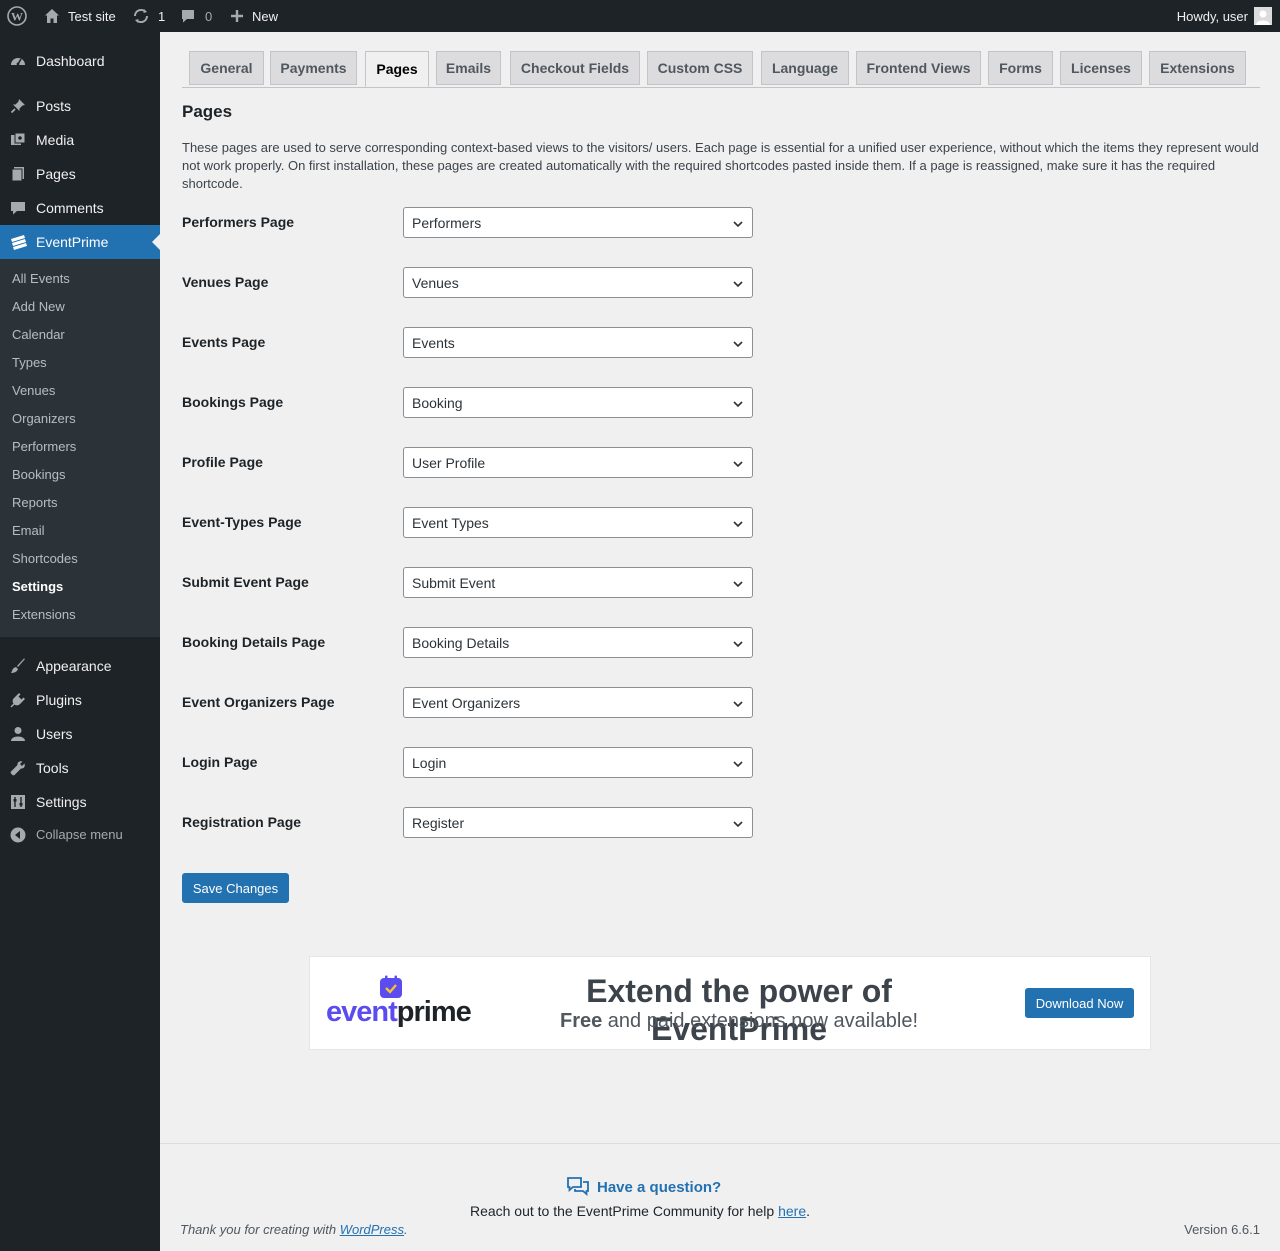 Image resolution: width=1280 pixels, height=1251 pixels. Describe the element at coordinates (80, 140) in the screenshot. I see `menu-media: Media` at that location.